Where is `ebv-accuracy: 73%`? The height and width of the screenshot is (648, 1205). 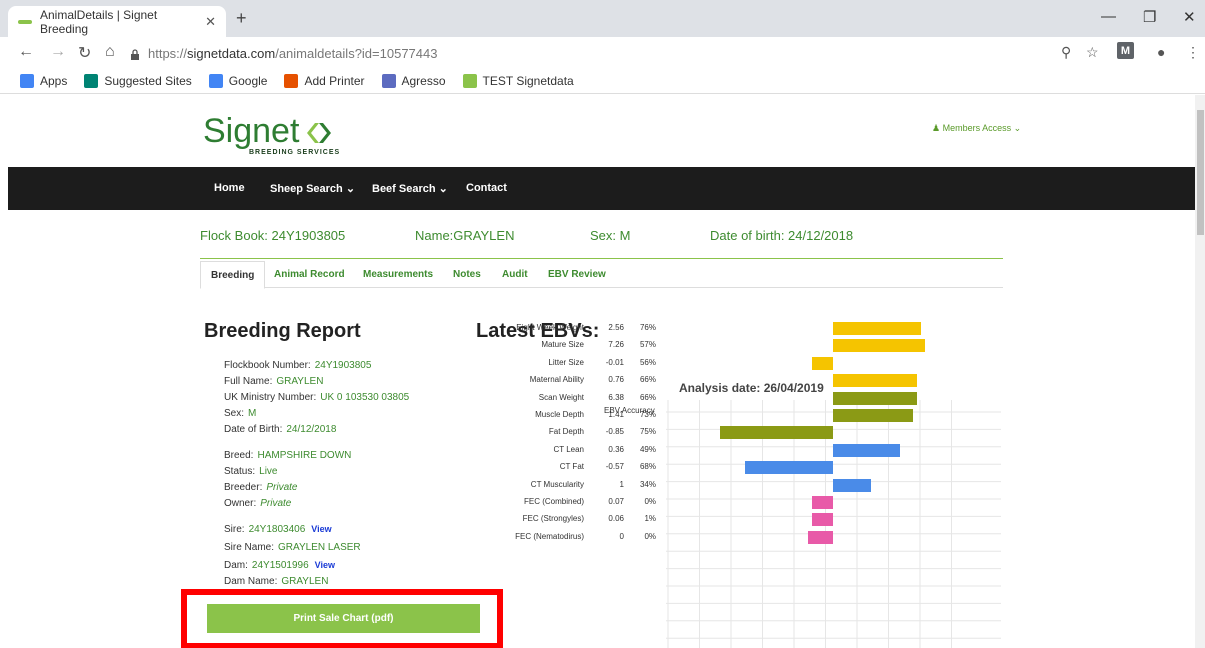
ebv-accuracy: 73% is located at coordinates (647, 414).